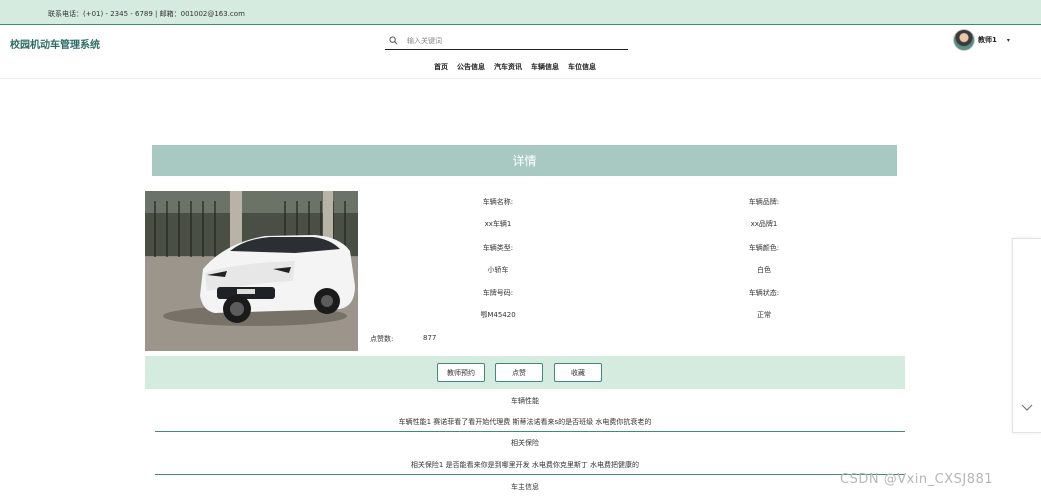 This screenshot has height=500, width=1041. Describe the element at coordinates (917, 479) in the screenshot. I see `watermark: CSDN @Vxin_CXSJ881` at that location.